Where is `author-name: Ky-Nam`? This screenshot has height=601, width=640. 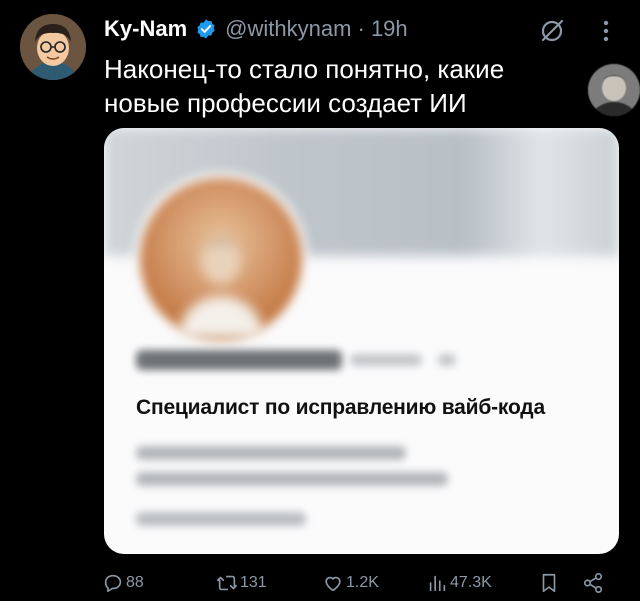
author-name: Ky-Nam is located at coordinates (145, 29).